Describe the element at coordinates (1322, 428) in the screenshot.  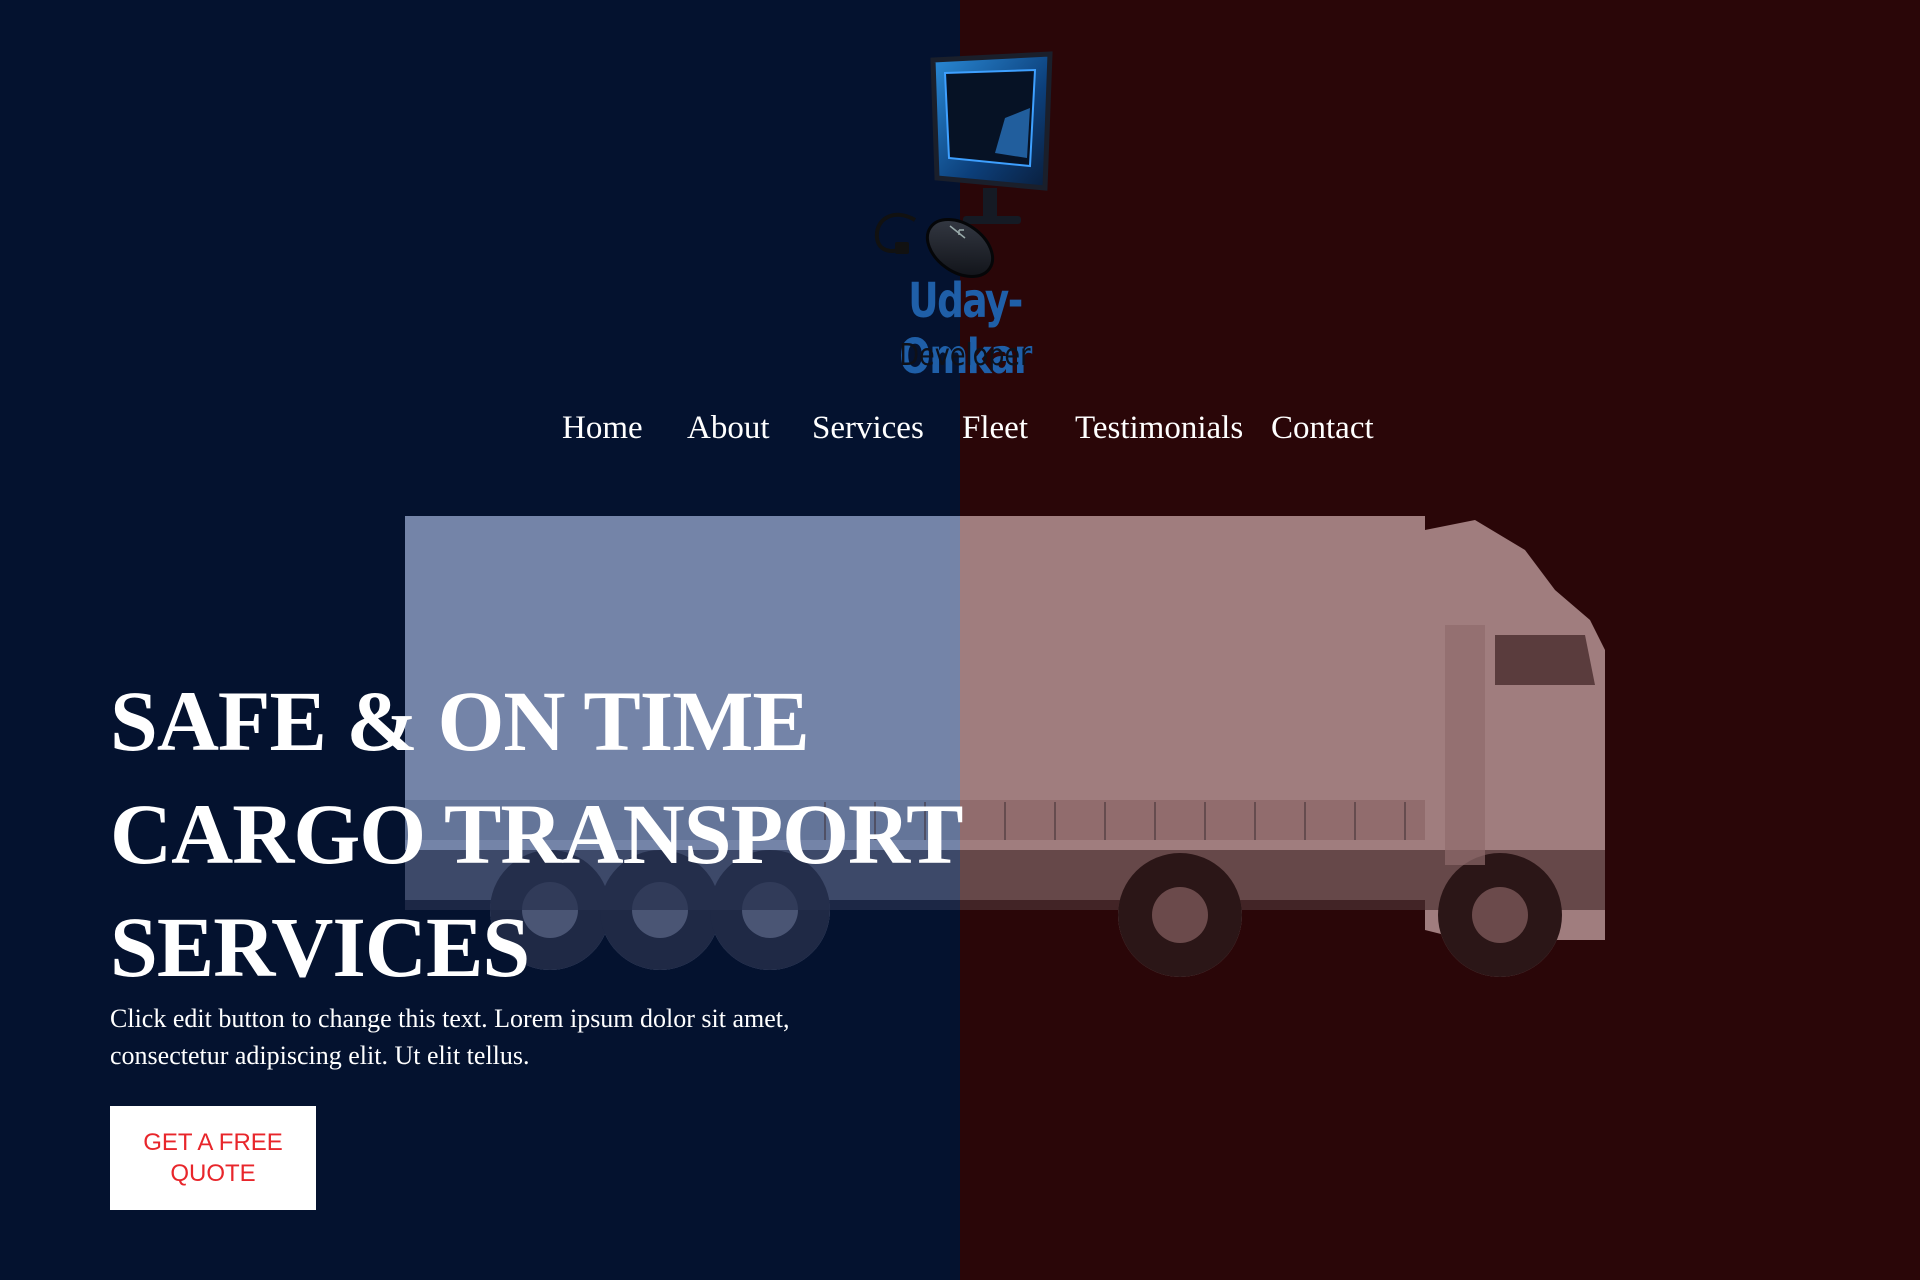
I see `nav-item-contact: Contact` at that location.